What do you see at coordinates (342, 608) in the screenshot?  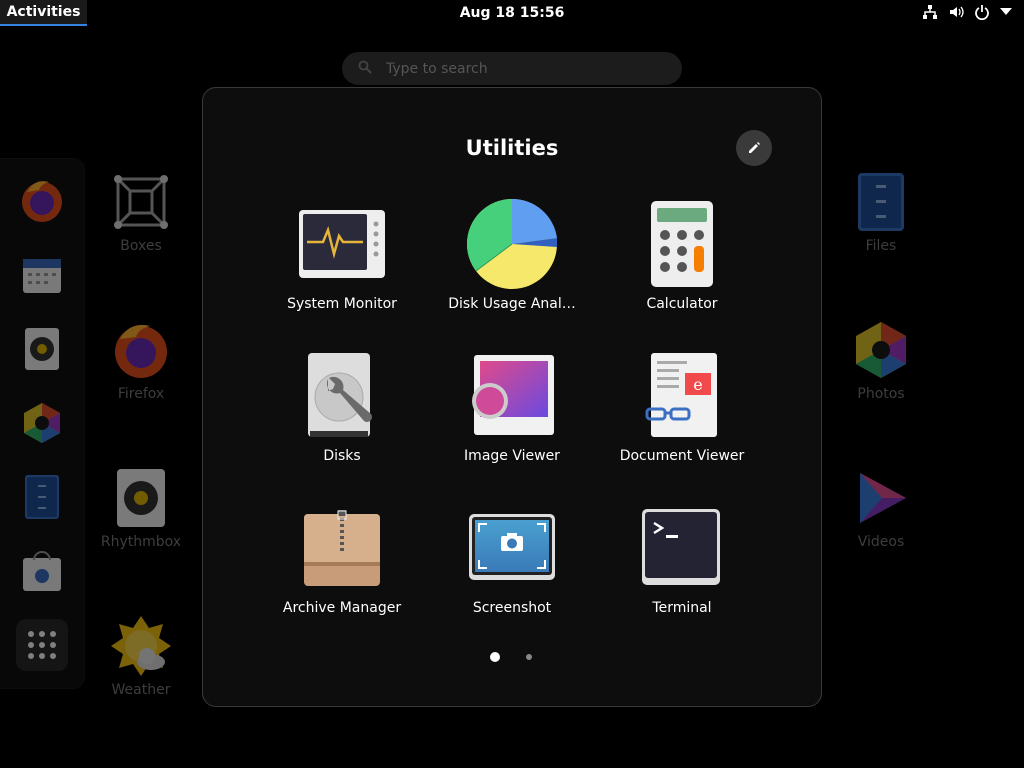 I see `app-label: Archive Manager` at bounding box center [342, 608].